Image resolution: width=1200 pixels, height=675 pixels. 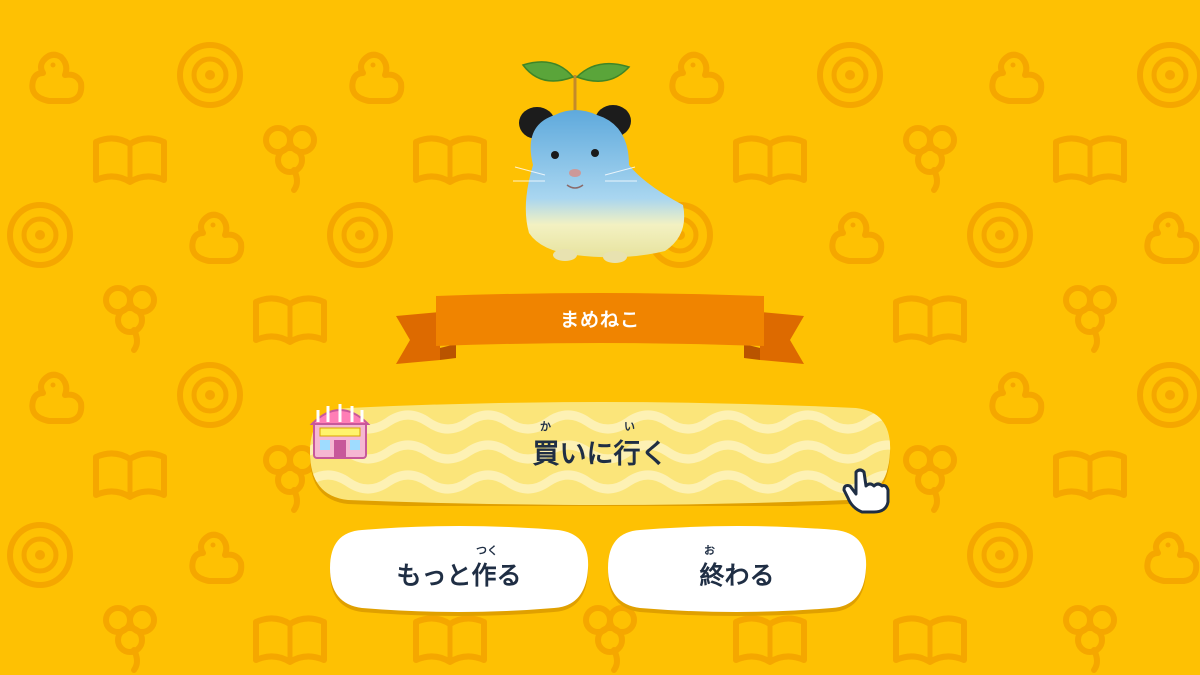 I want to click on buy-button: か い 買いに行く, so click(x=600, y=454).